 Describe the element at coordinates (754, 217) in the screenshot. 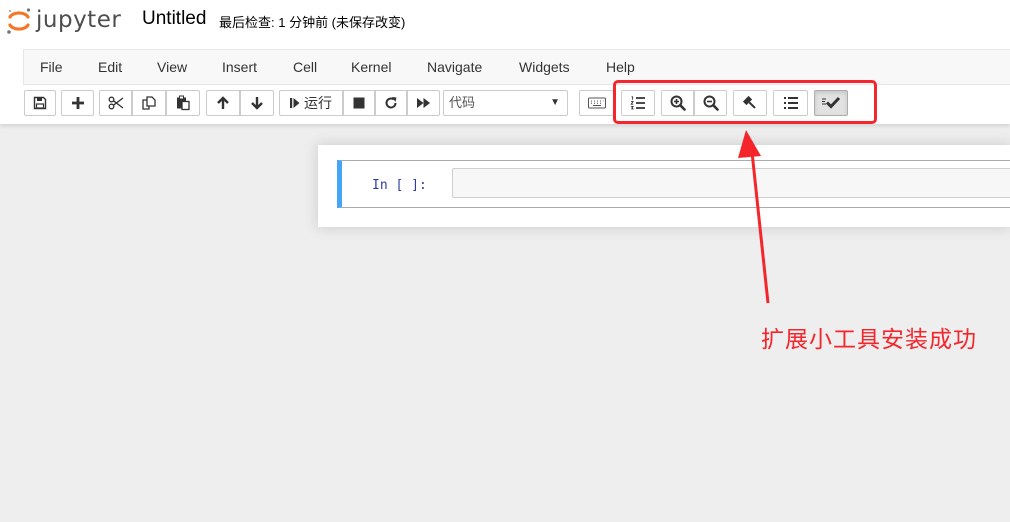

I see `annotation-arrow` at that location.